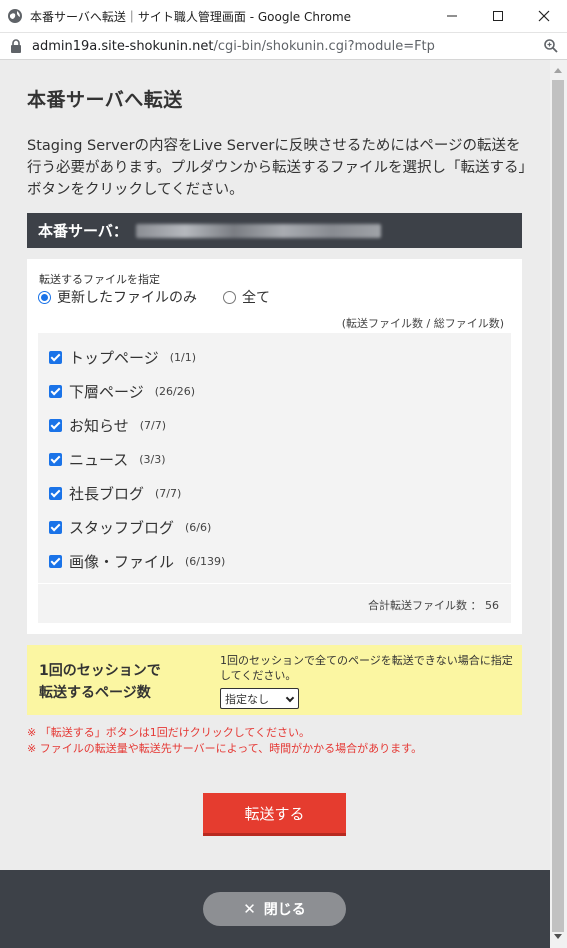 This screenshot has height=948, width=567. I want to click on pages-per-session-select: 指定なし, so click(259, 698).